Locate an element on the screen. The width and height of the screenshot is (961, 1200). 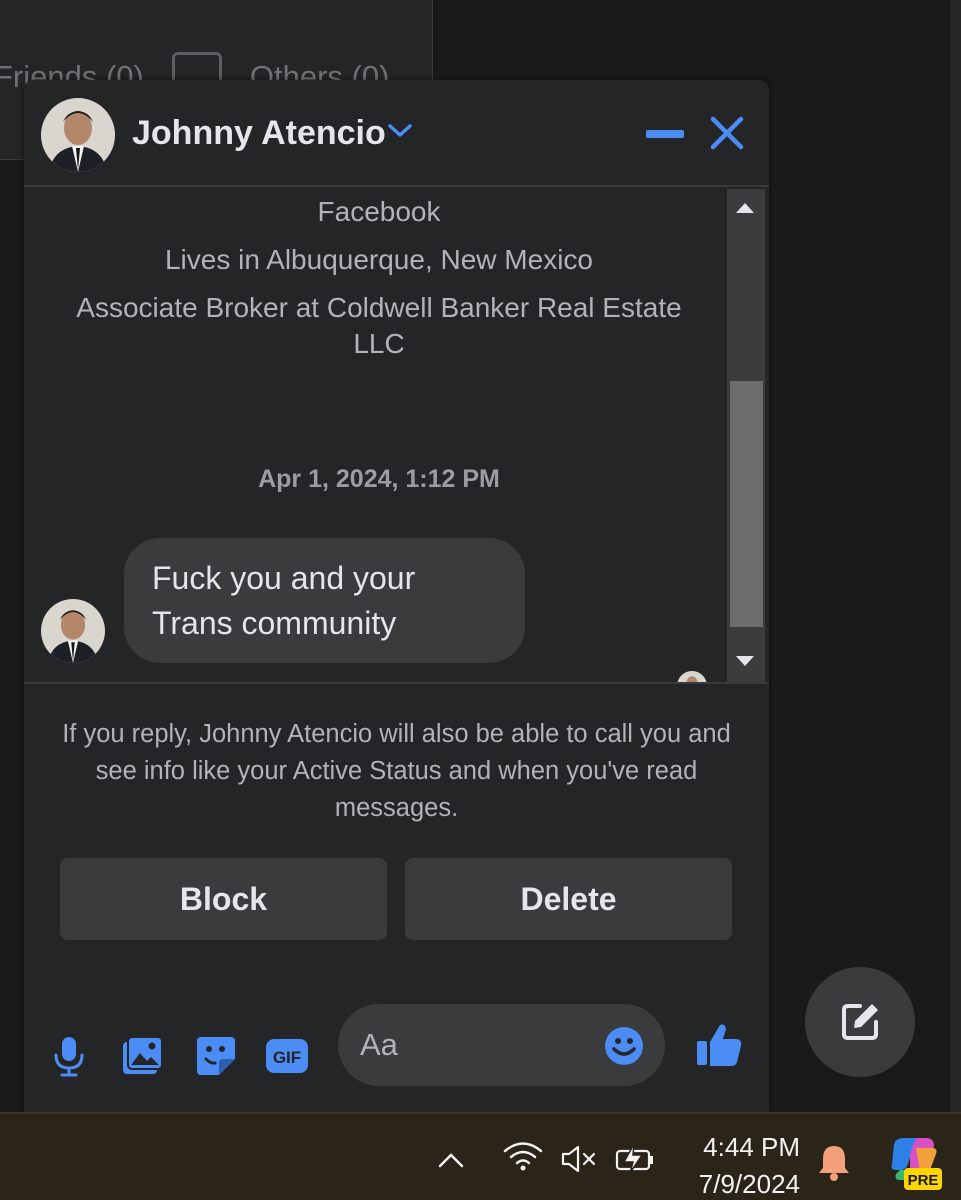
profile-location: Lives in Albuquerque, New Mexico is located at coordinates (378, 259).